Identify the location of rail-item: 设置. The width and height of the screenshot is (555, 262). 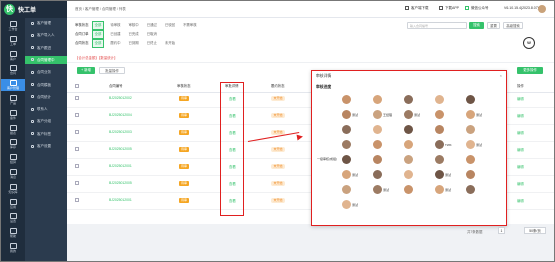
(13, 218).